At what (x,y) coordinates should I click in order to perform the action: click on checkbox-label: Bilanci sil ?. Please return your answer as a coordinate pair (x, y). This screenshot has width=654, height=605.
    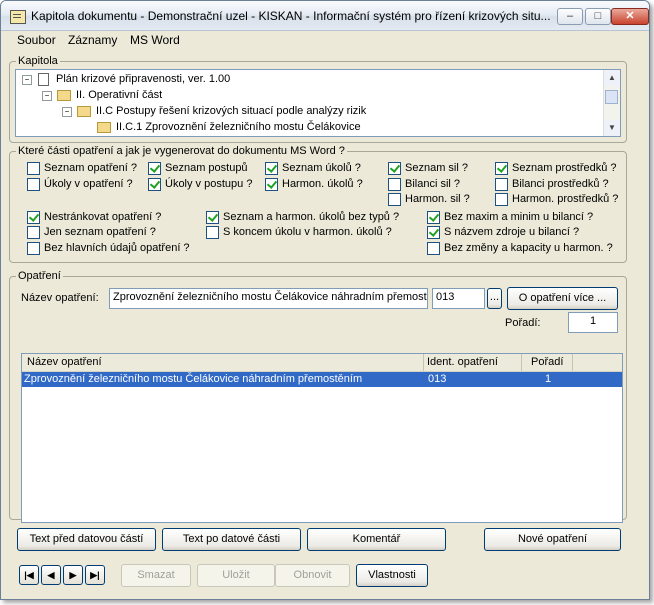
    Looking at the image, I should click on (433, 184).